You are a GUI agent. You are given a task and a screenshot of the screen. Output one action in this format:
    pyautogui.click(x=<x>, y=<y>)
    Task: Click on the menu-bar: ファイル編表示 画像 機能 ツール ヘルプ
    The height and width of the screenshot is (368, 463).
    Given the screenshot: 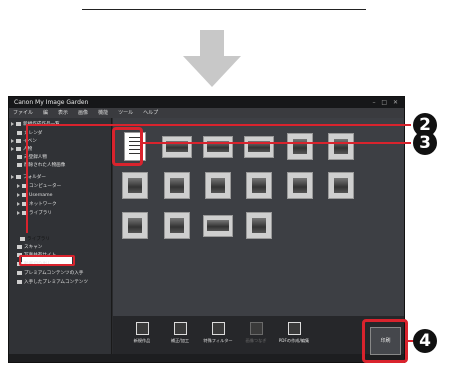 What is the action you would take?
    pyautogui.click(x=206, y=113)
    